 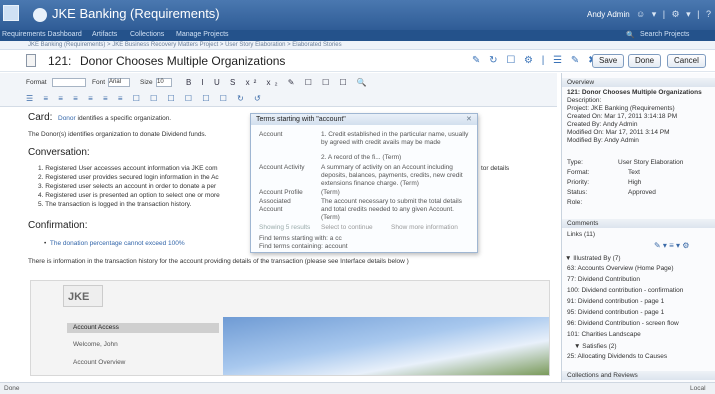 I want to click on attr-type-value: User Story Elaboration, so click(x=650, y=162).